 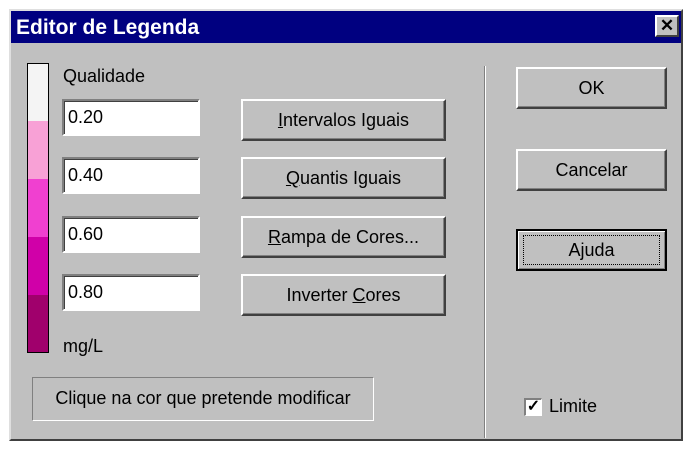 I want to click on close-button: ✕, so click(x=667, y=26).